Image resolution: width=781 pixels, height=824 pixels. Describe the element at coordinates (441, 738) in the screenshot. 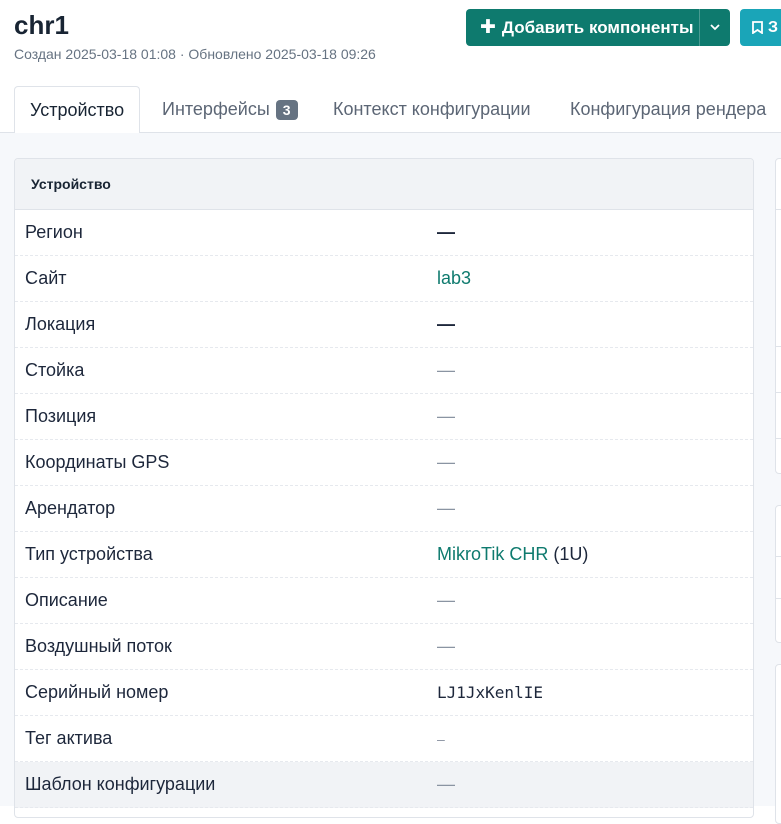

I see `row-value: –` at that location.